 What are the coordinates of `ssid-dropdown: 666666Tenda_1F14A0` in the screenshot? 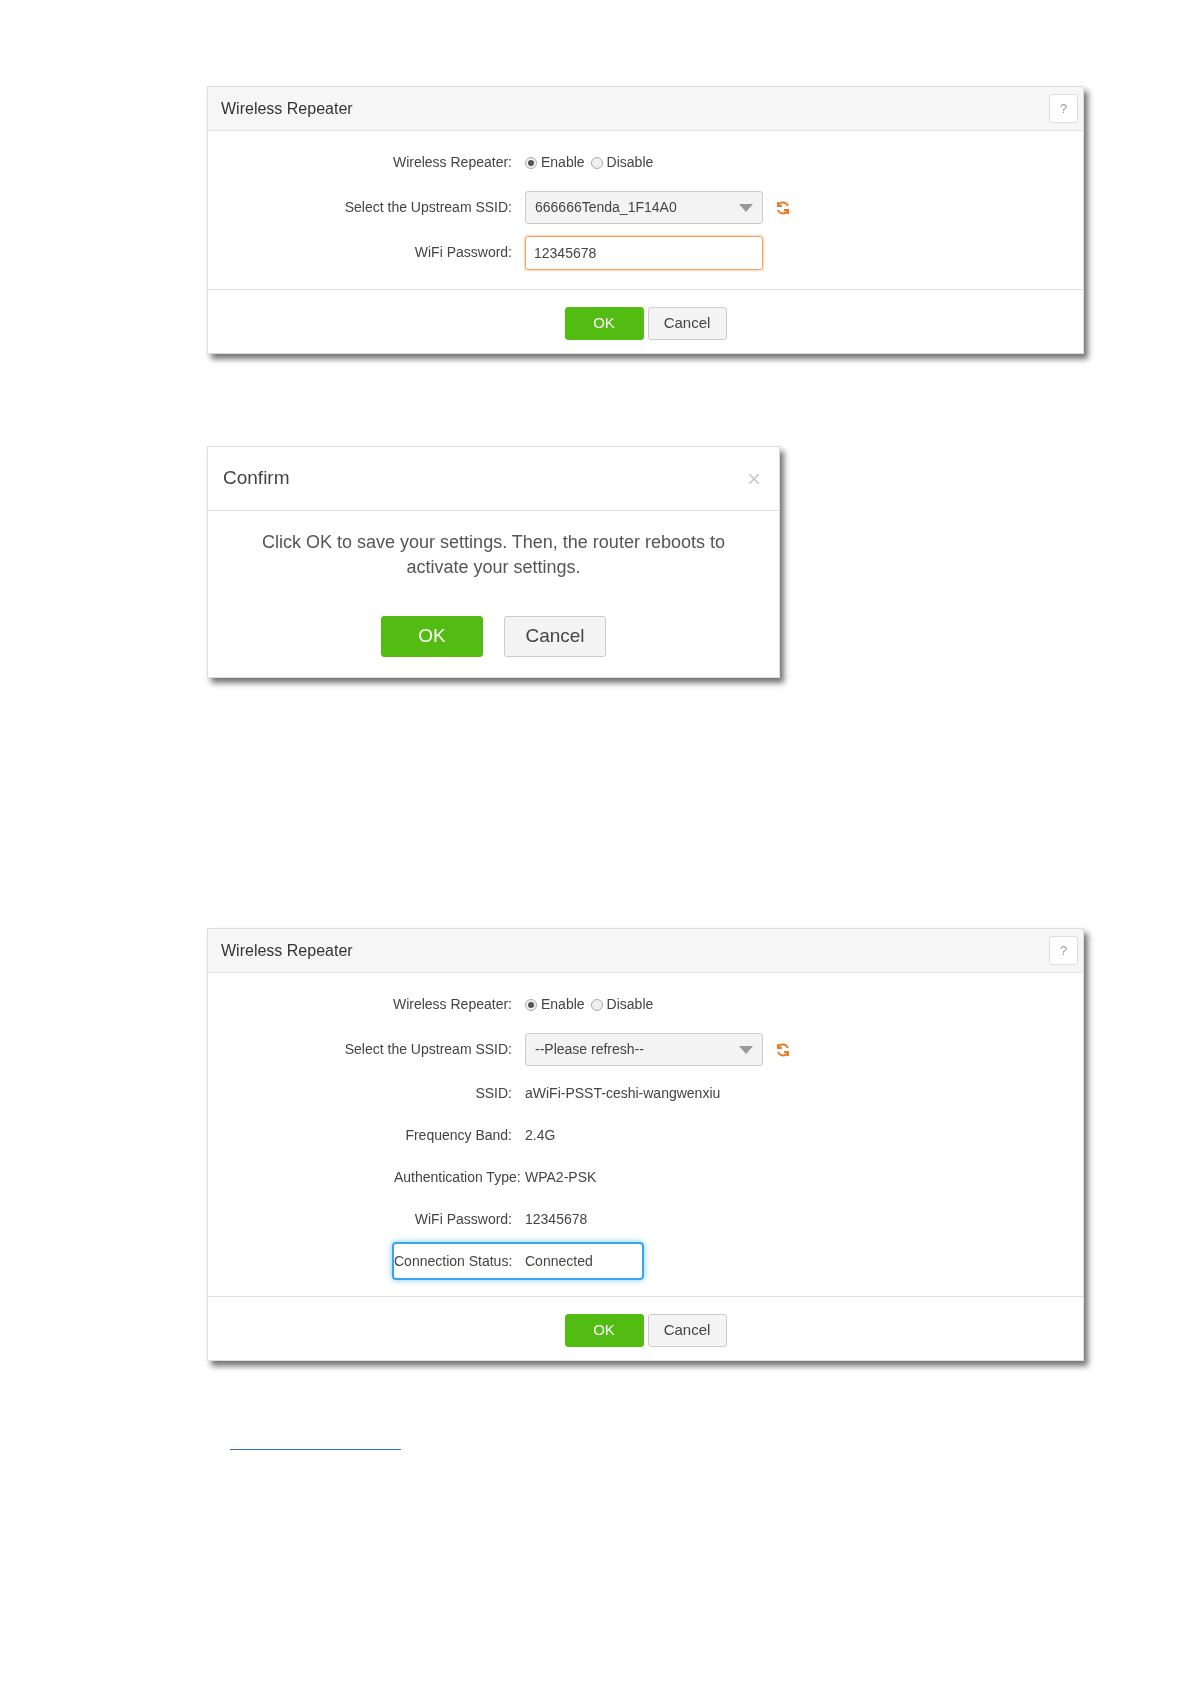 It's located at (644, 207).